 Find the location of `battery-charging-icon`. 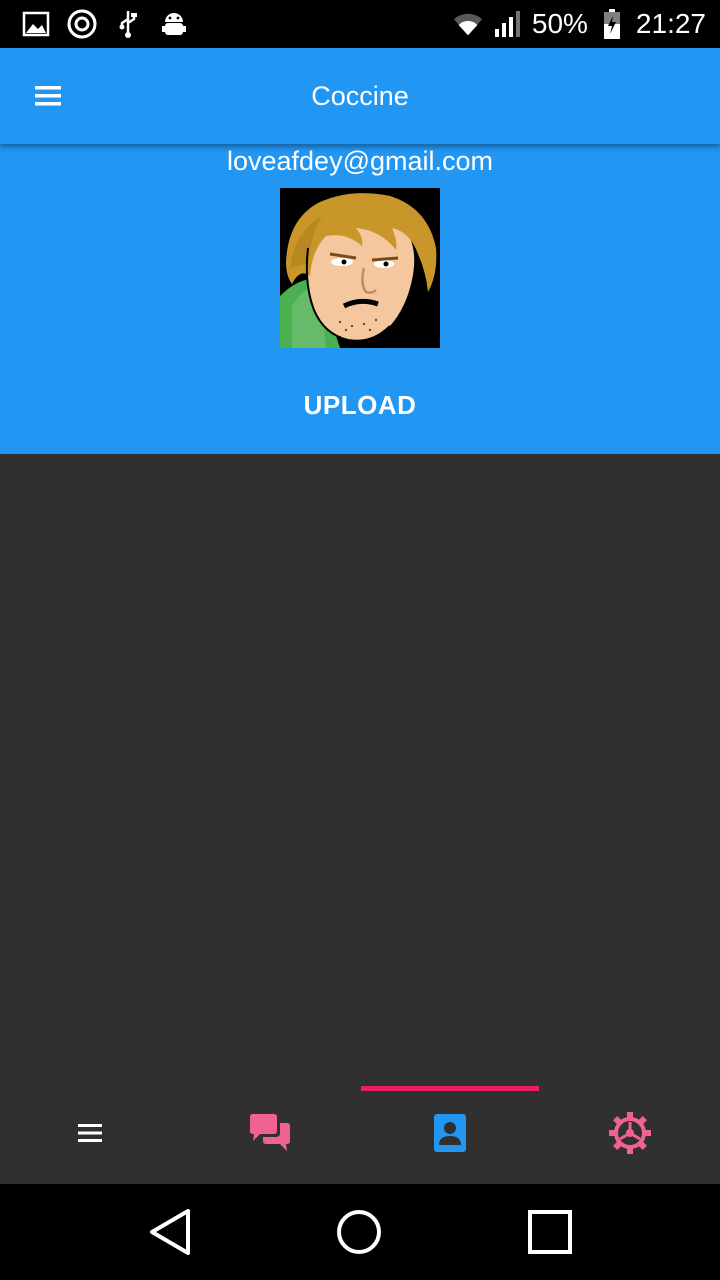

battery-charging-icon is located at coordinates (612, 24).